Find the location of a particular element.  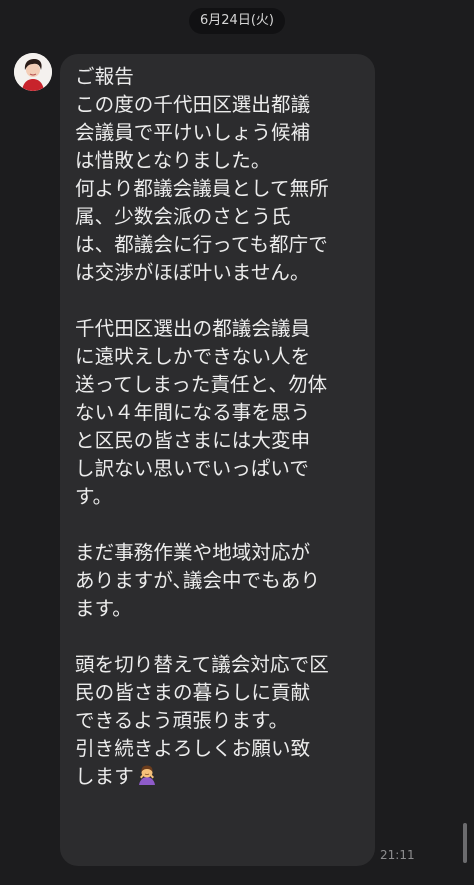

message-text-line: し訳ない思いでいっぱいで is located at coordinates (192, 468).